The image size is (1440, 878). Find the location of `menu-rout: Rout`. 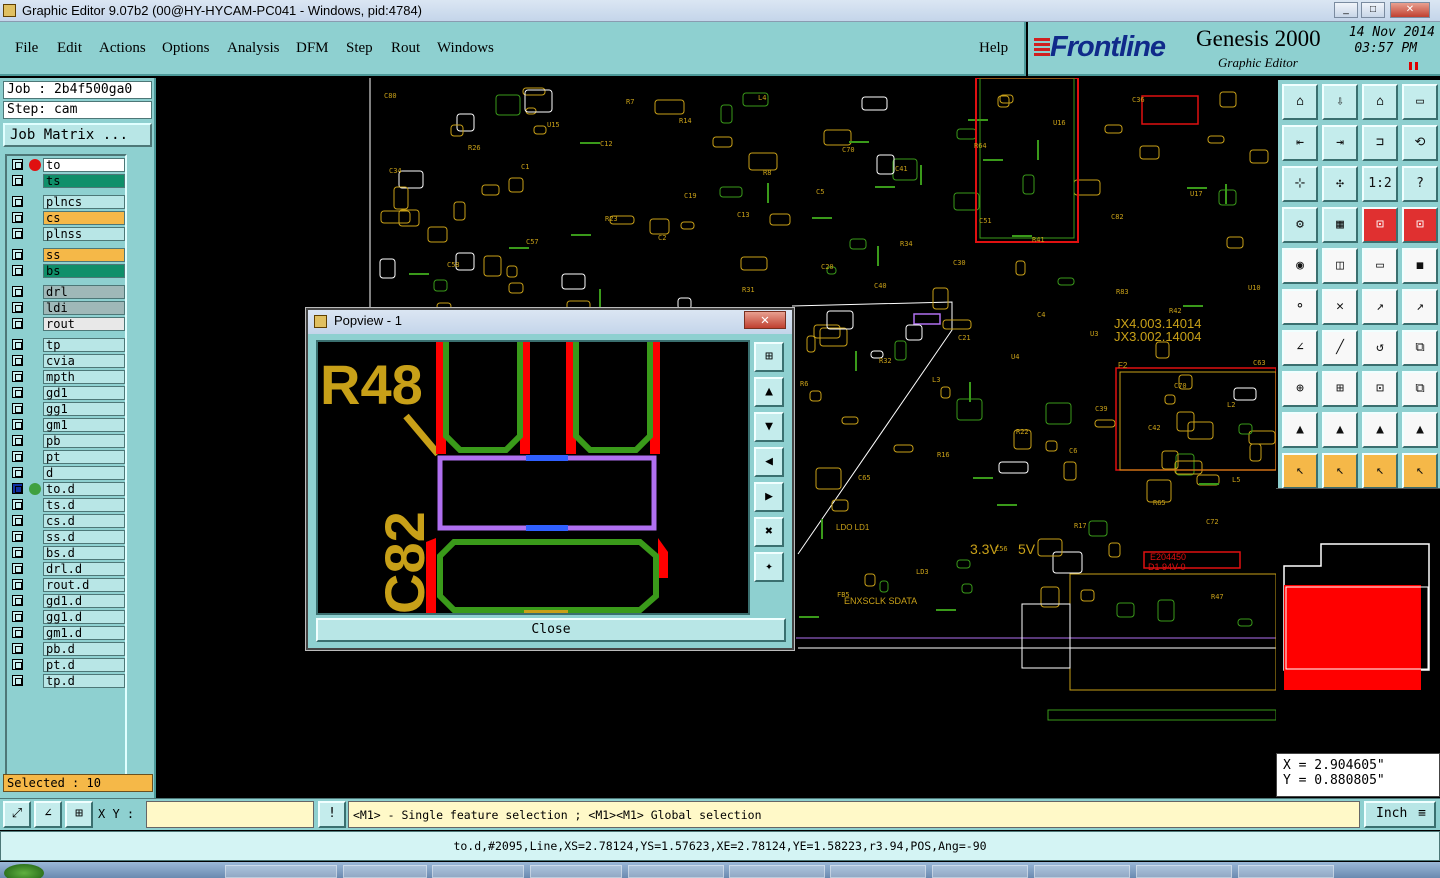

menu-rout: Rout is located at coordinates (405, 48).